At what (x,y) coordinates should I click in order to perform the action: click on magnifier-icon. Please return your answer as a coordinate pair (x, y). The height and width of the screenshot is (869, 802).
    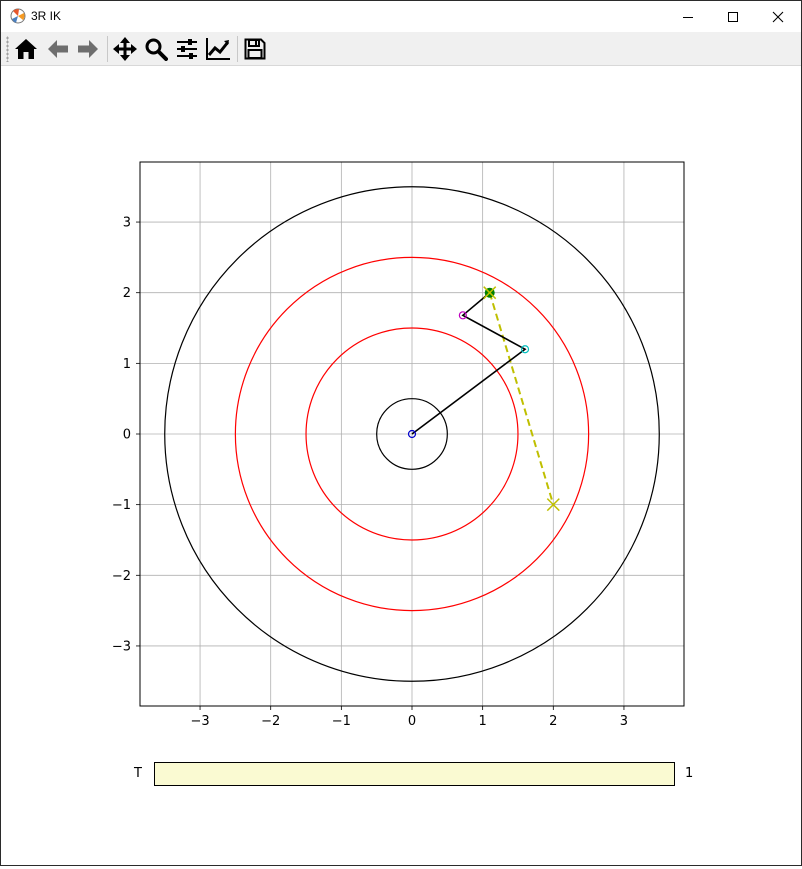
    Looking at the image, I should click on (156, 49).